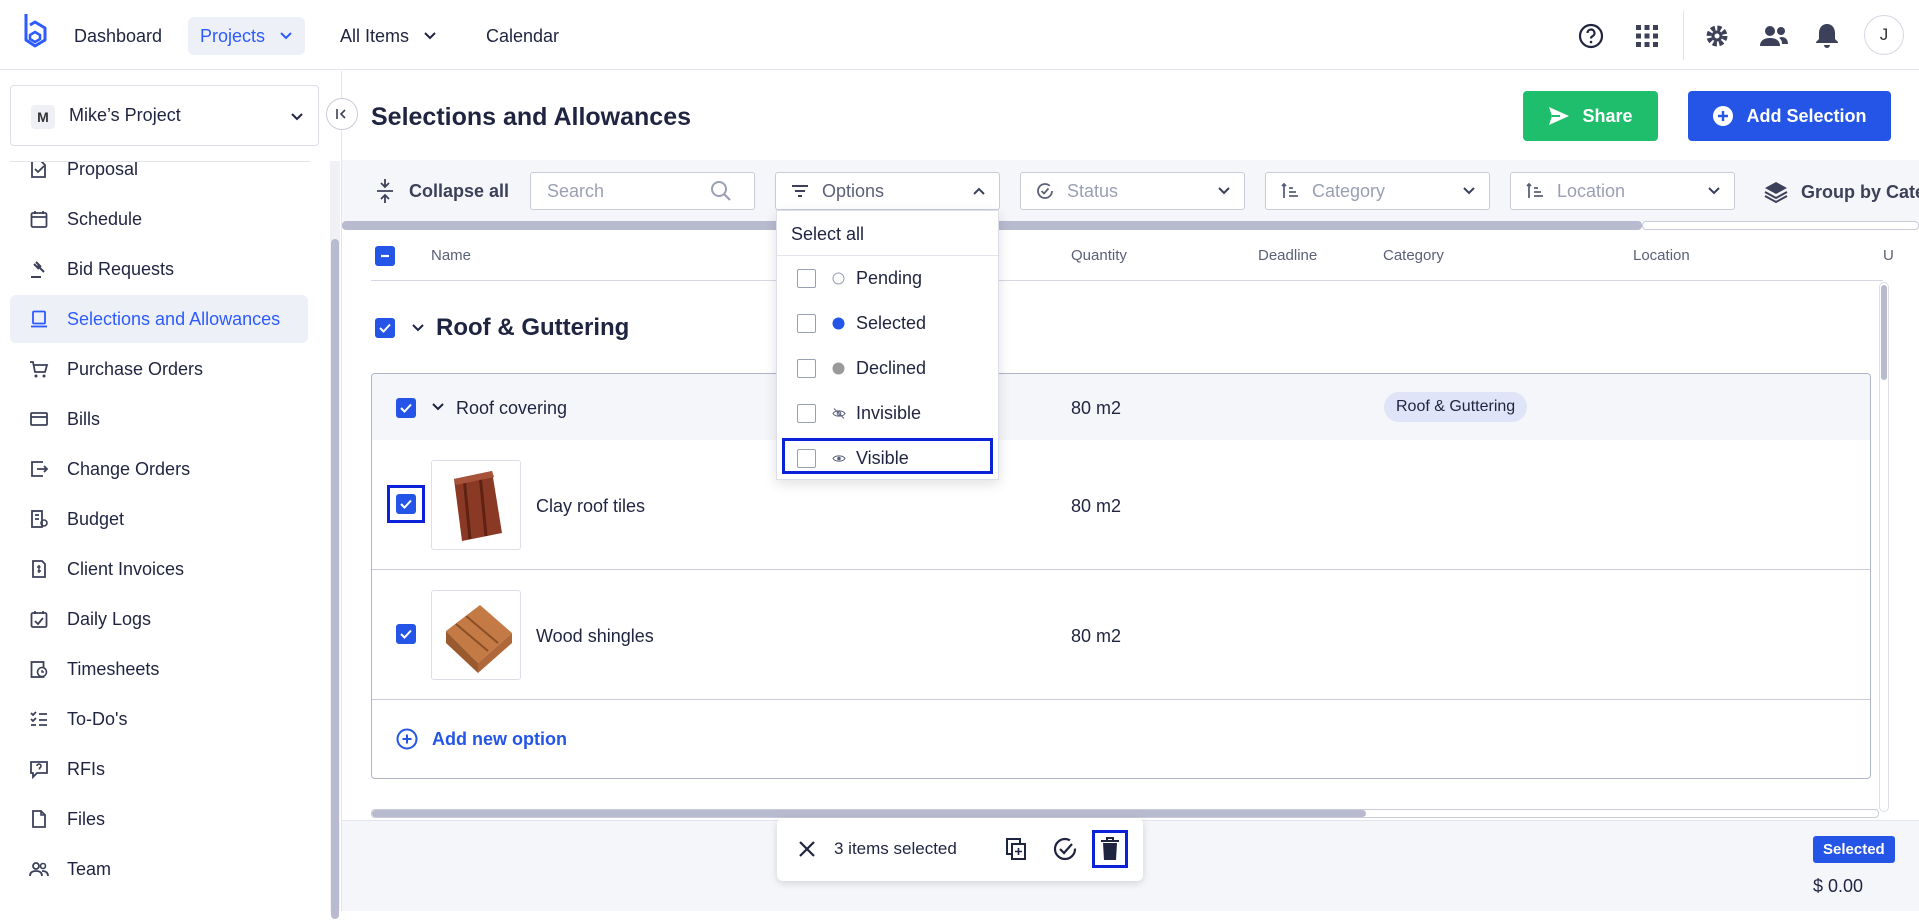  I want to click on project-selector: M Mike’s Project, so click(164, 115).